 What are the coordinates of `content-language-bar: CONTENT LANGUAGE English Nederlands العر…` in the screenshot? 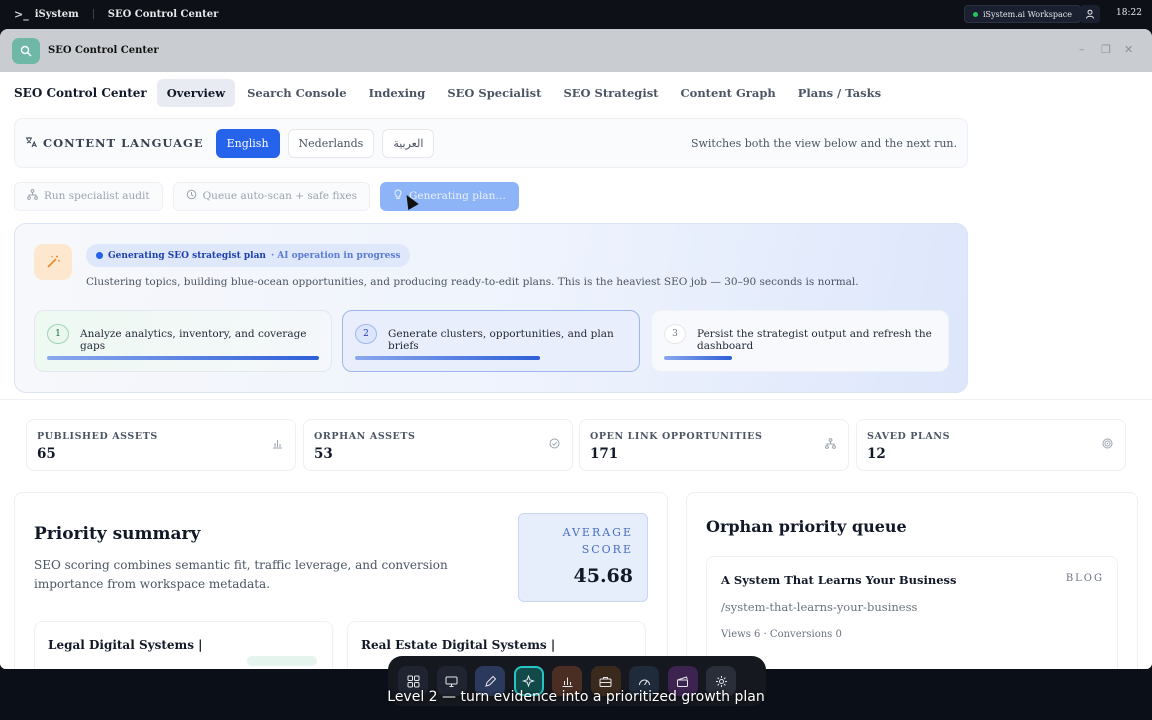 It's located at (491, 143).